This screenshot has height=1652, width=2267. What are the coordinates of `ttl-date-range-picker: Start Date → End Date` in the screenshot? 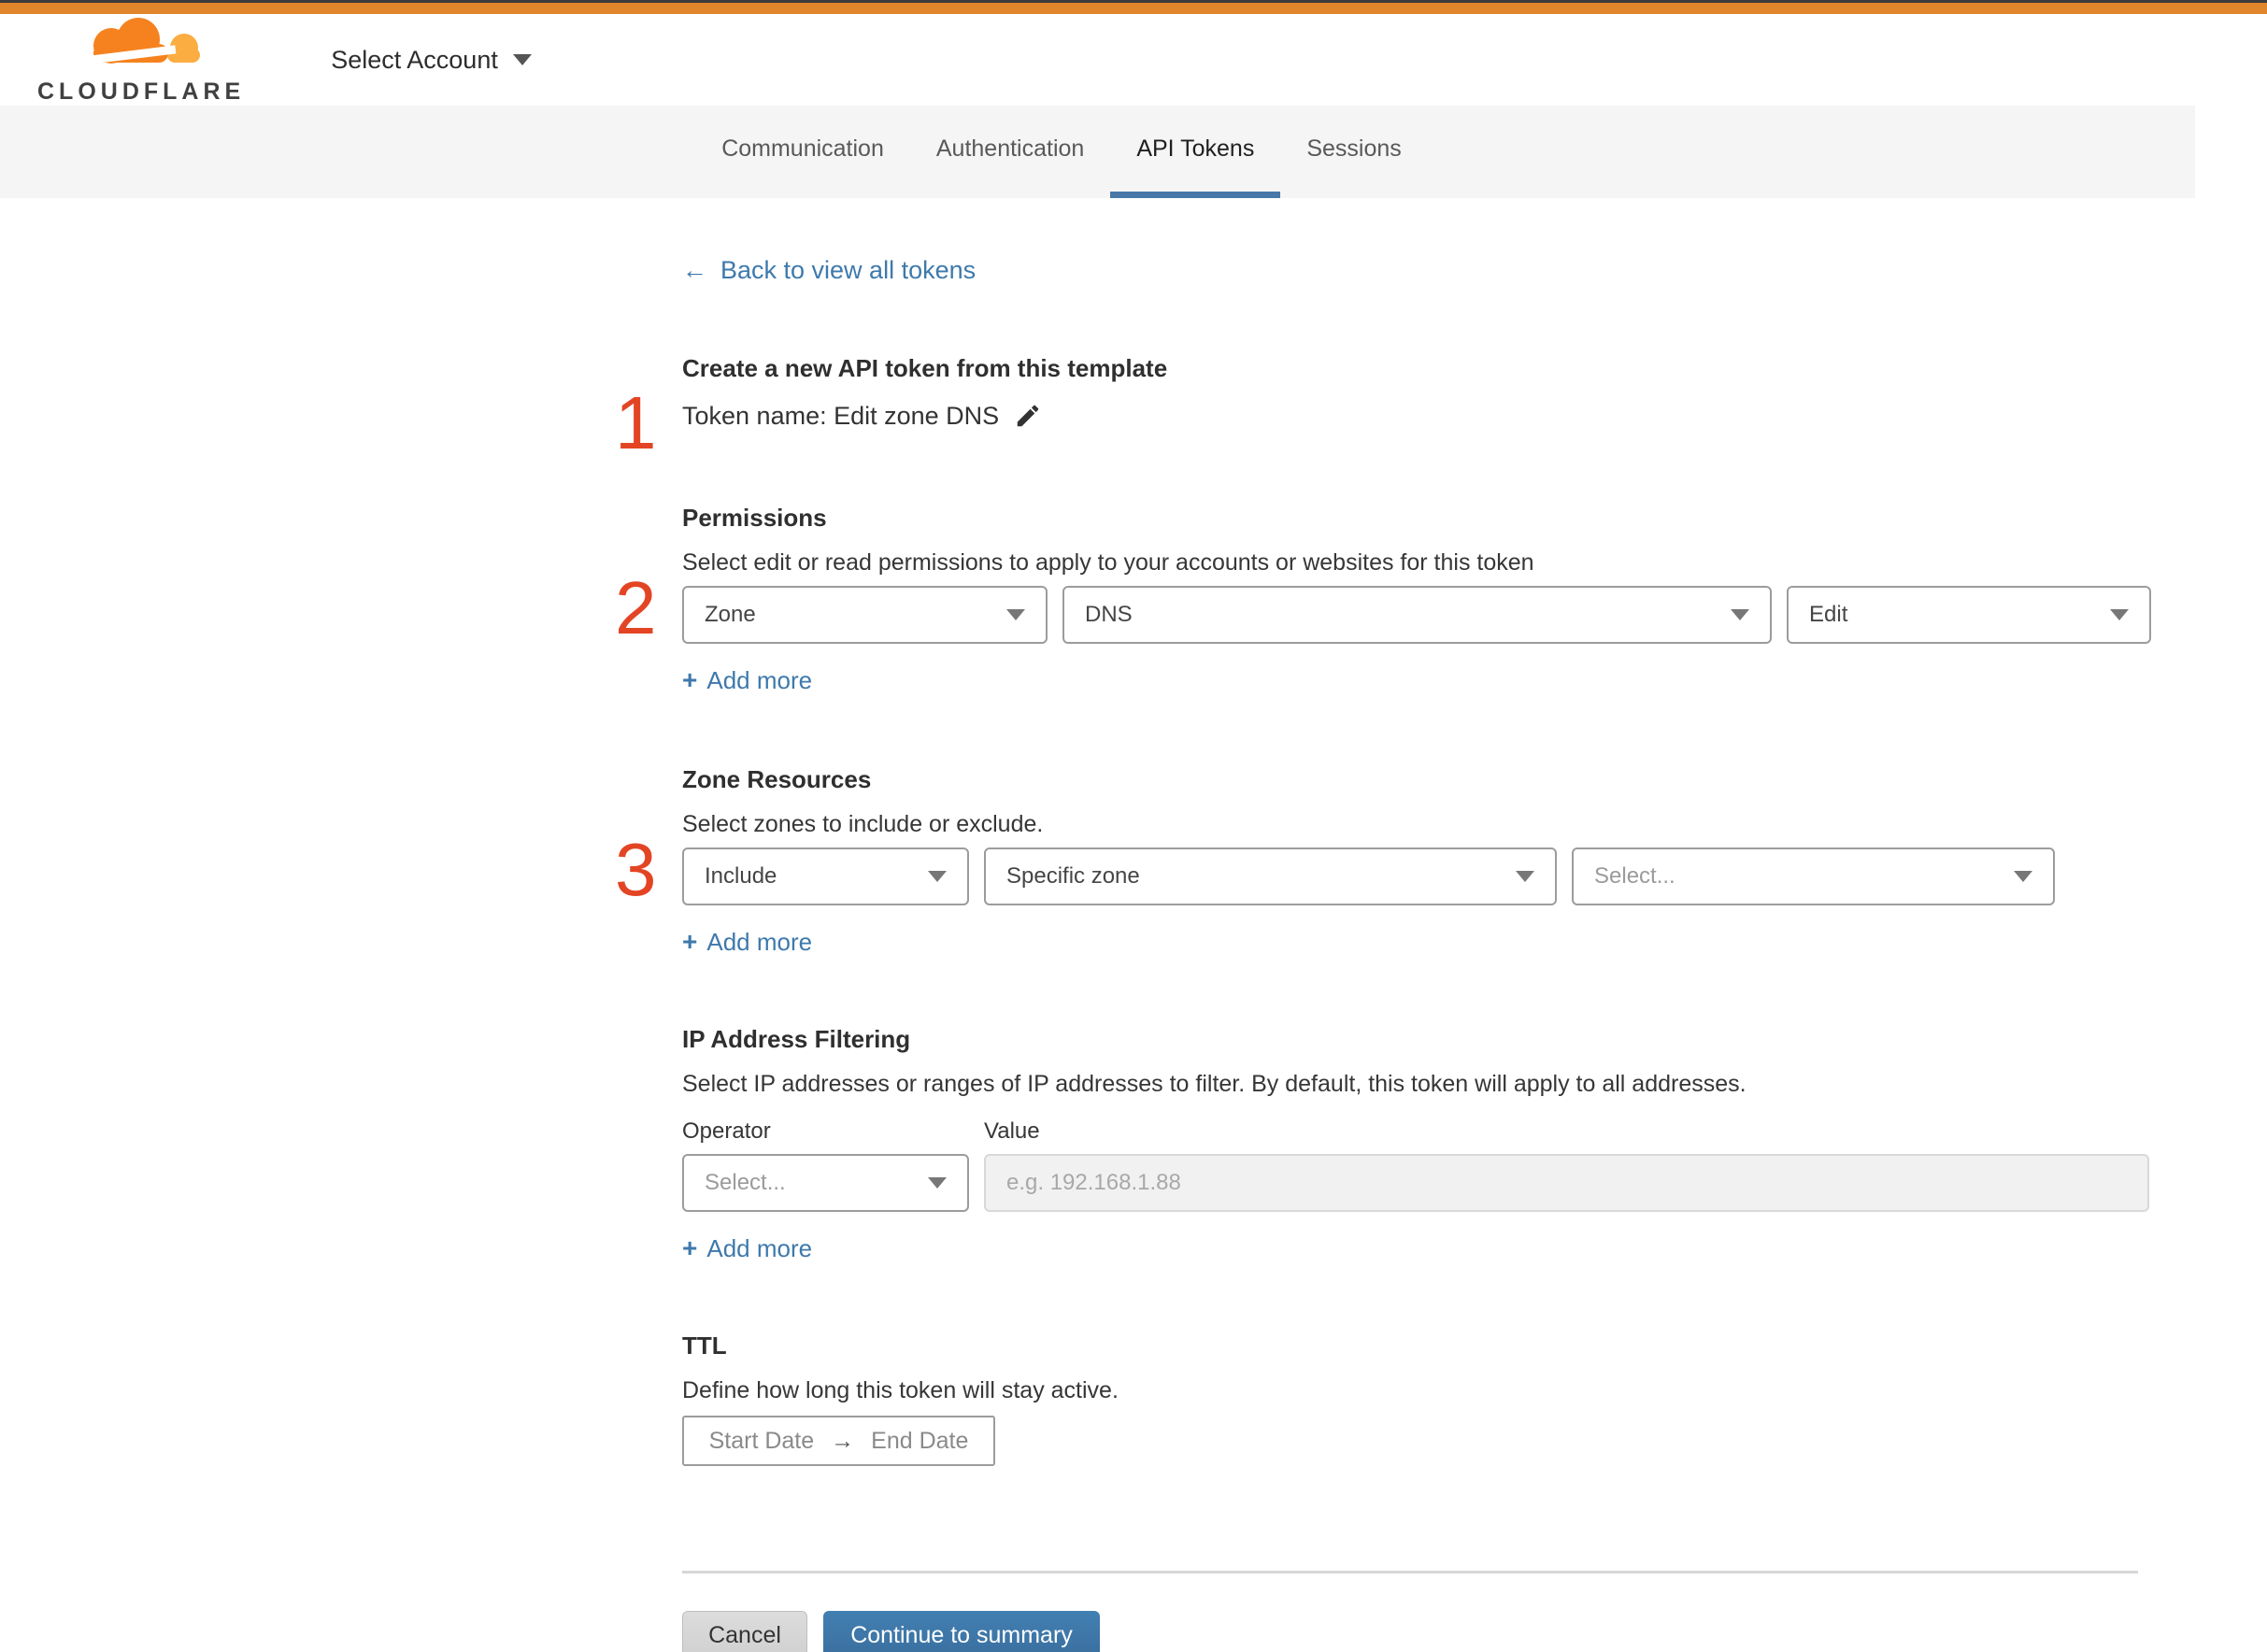 It's located at (839, 1441).